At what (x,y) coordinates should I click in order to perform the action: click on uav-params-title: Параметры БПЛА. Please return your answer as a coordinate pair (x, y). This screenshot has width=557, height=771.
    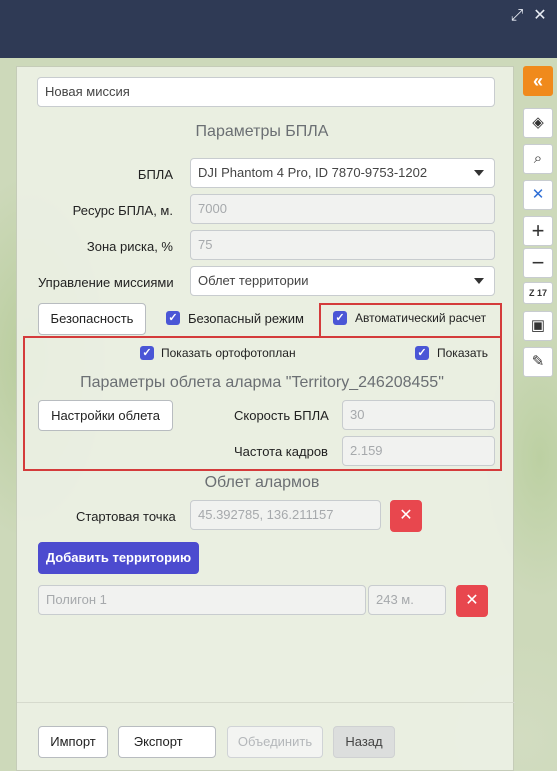
    Looking at the image, I should click on (262, 131).